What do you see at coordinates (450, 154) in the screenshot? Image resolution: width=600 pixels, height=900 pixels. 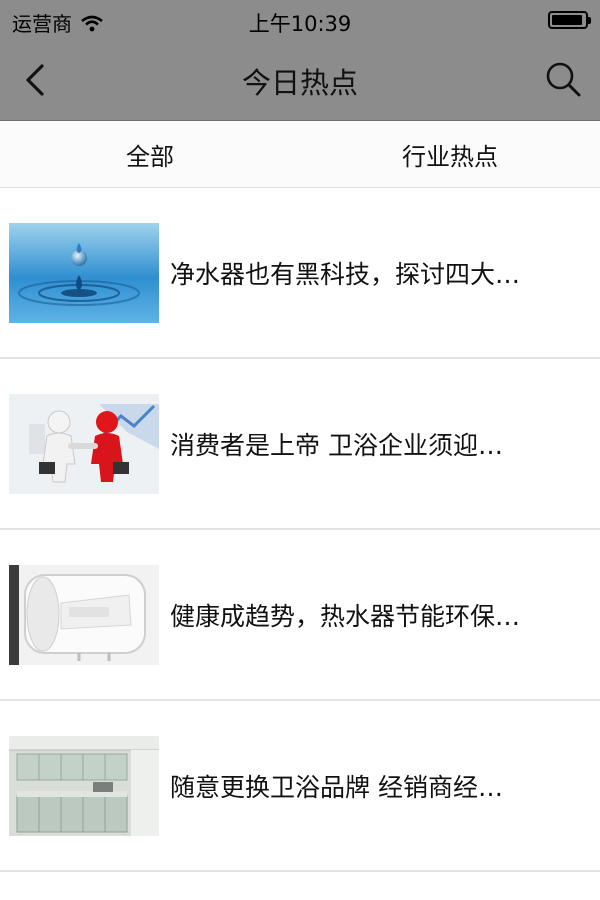 I see `tab-industry-hot: 行业热点` at bounding box center [450, 154].